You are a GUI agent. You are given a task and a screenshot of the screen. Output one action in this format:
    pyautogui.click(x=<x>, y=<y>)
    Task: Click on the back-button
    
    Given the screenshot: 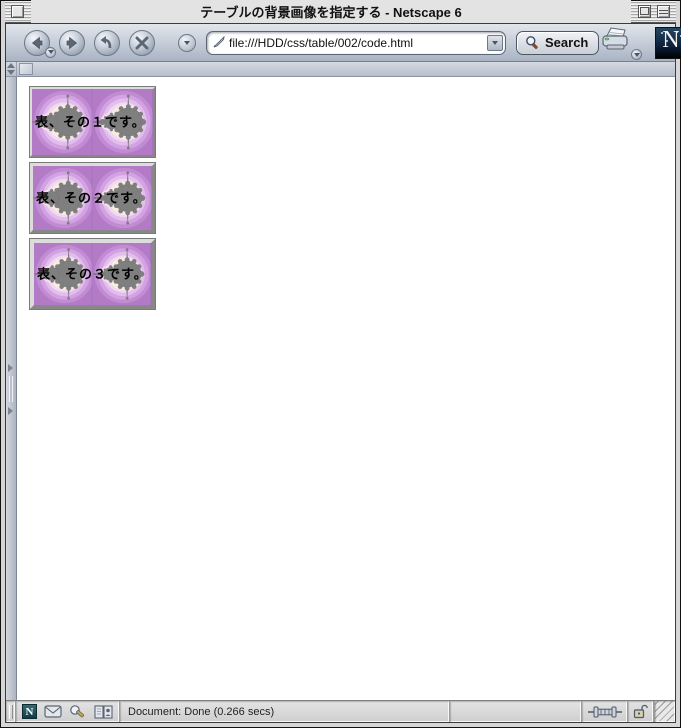 What is the action you would take?
    pyautogui.click(x=40, y=43)
    